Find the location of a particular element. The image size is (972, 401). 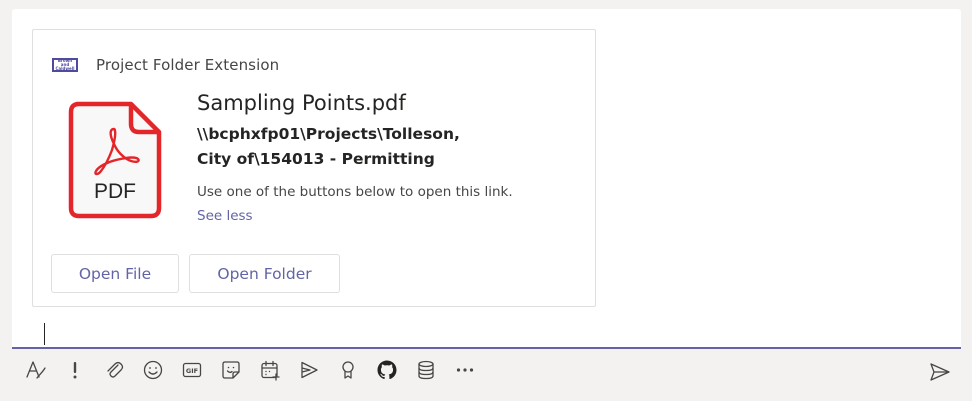

compose-toolbar: GIF is located at coordinates (258, 370).